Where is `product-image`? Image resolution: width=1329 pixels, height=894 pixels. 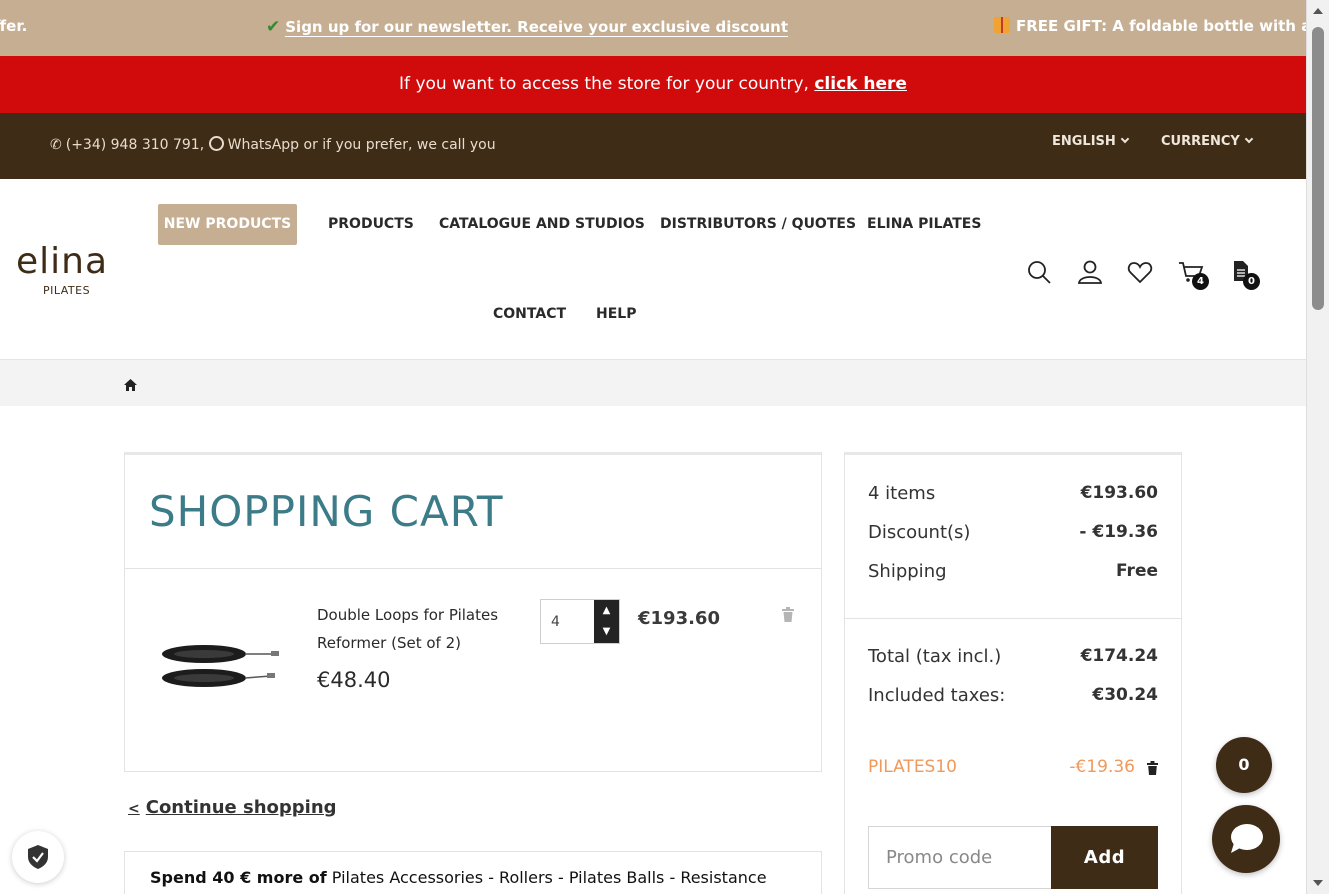 product-image is located at coordinates (221, 670).